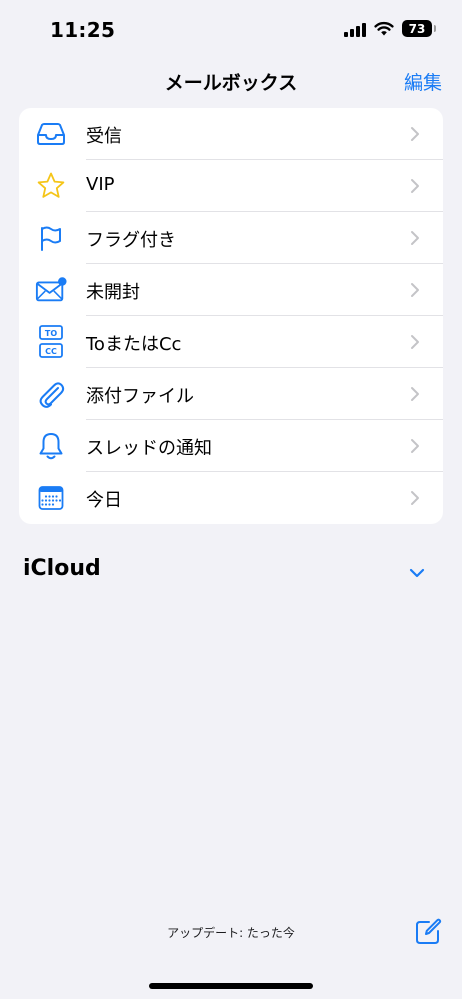  What do you see at coordinates (231, 342) in the screenshot?
I see `mailbox-row-to-cc: TO CC ToまたはCc` at bounding box center [231, 342].